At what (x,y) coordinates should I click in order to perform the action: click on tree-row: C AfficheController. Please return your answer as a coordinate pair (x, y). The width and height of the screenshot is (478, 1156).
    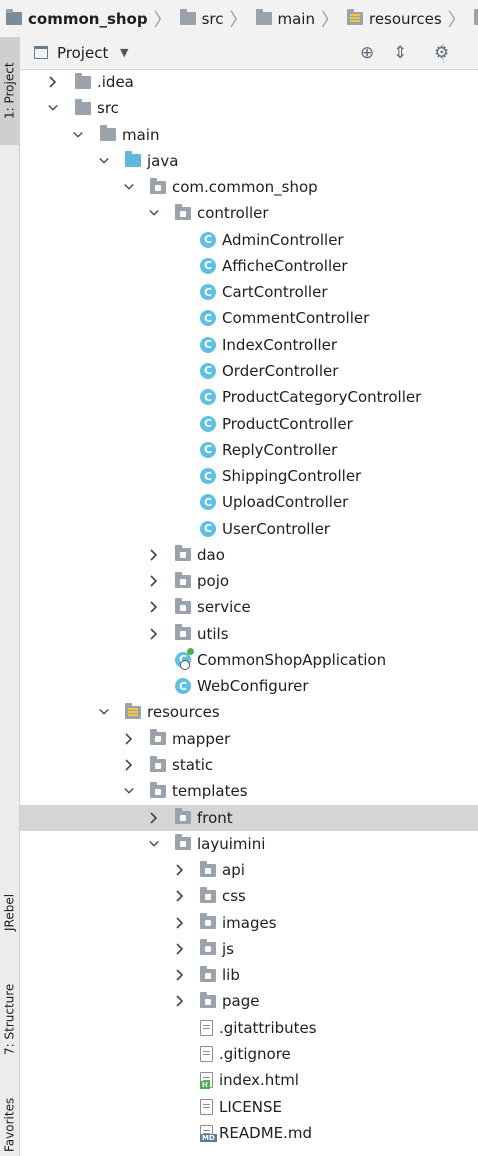
    Looking at the image, I should click on (249, 266).